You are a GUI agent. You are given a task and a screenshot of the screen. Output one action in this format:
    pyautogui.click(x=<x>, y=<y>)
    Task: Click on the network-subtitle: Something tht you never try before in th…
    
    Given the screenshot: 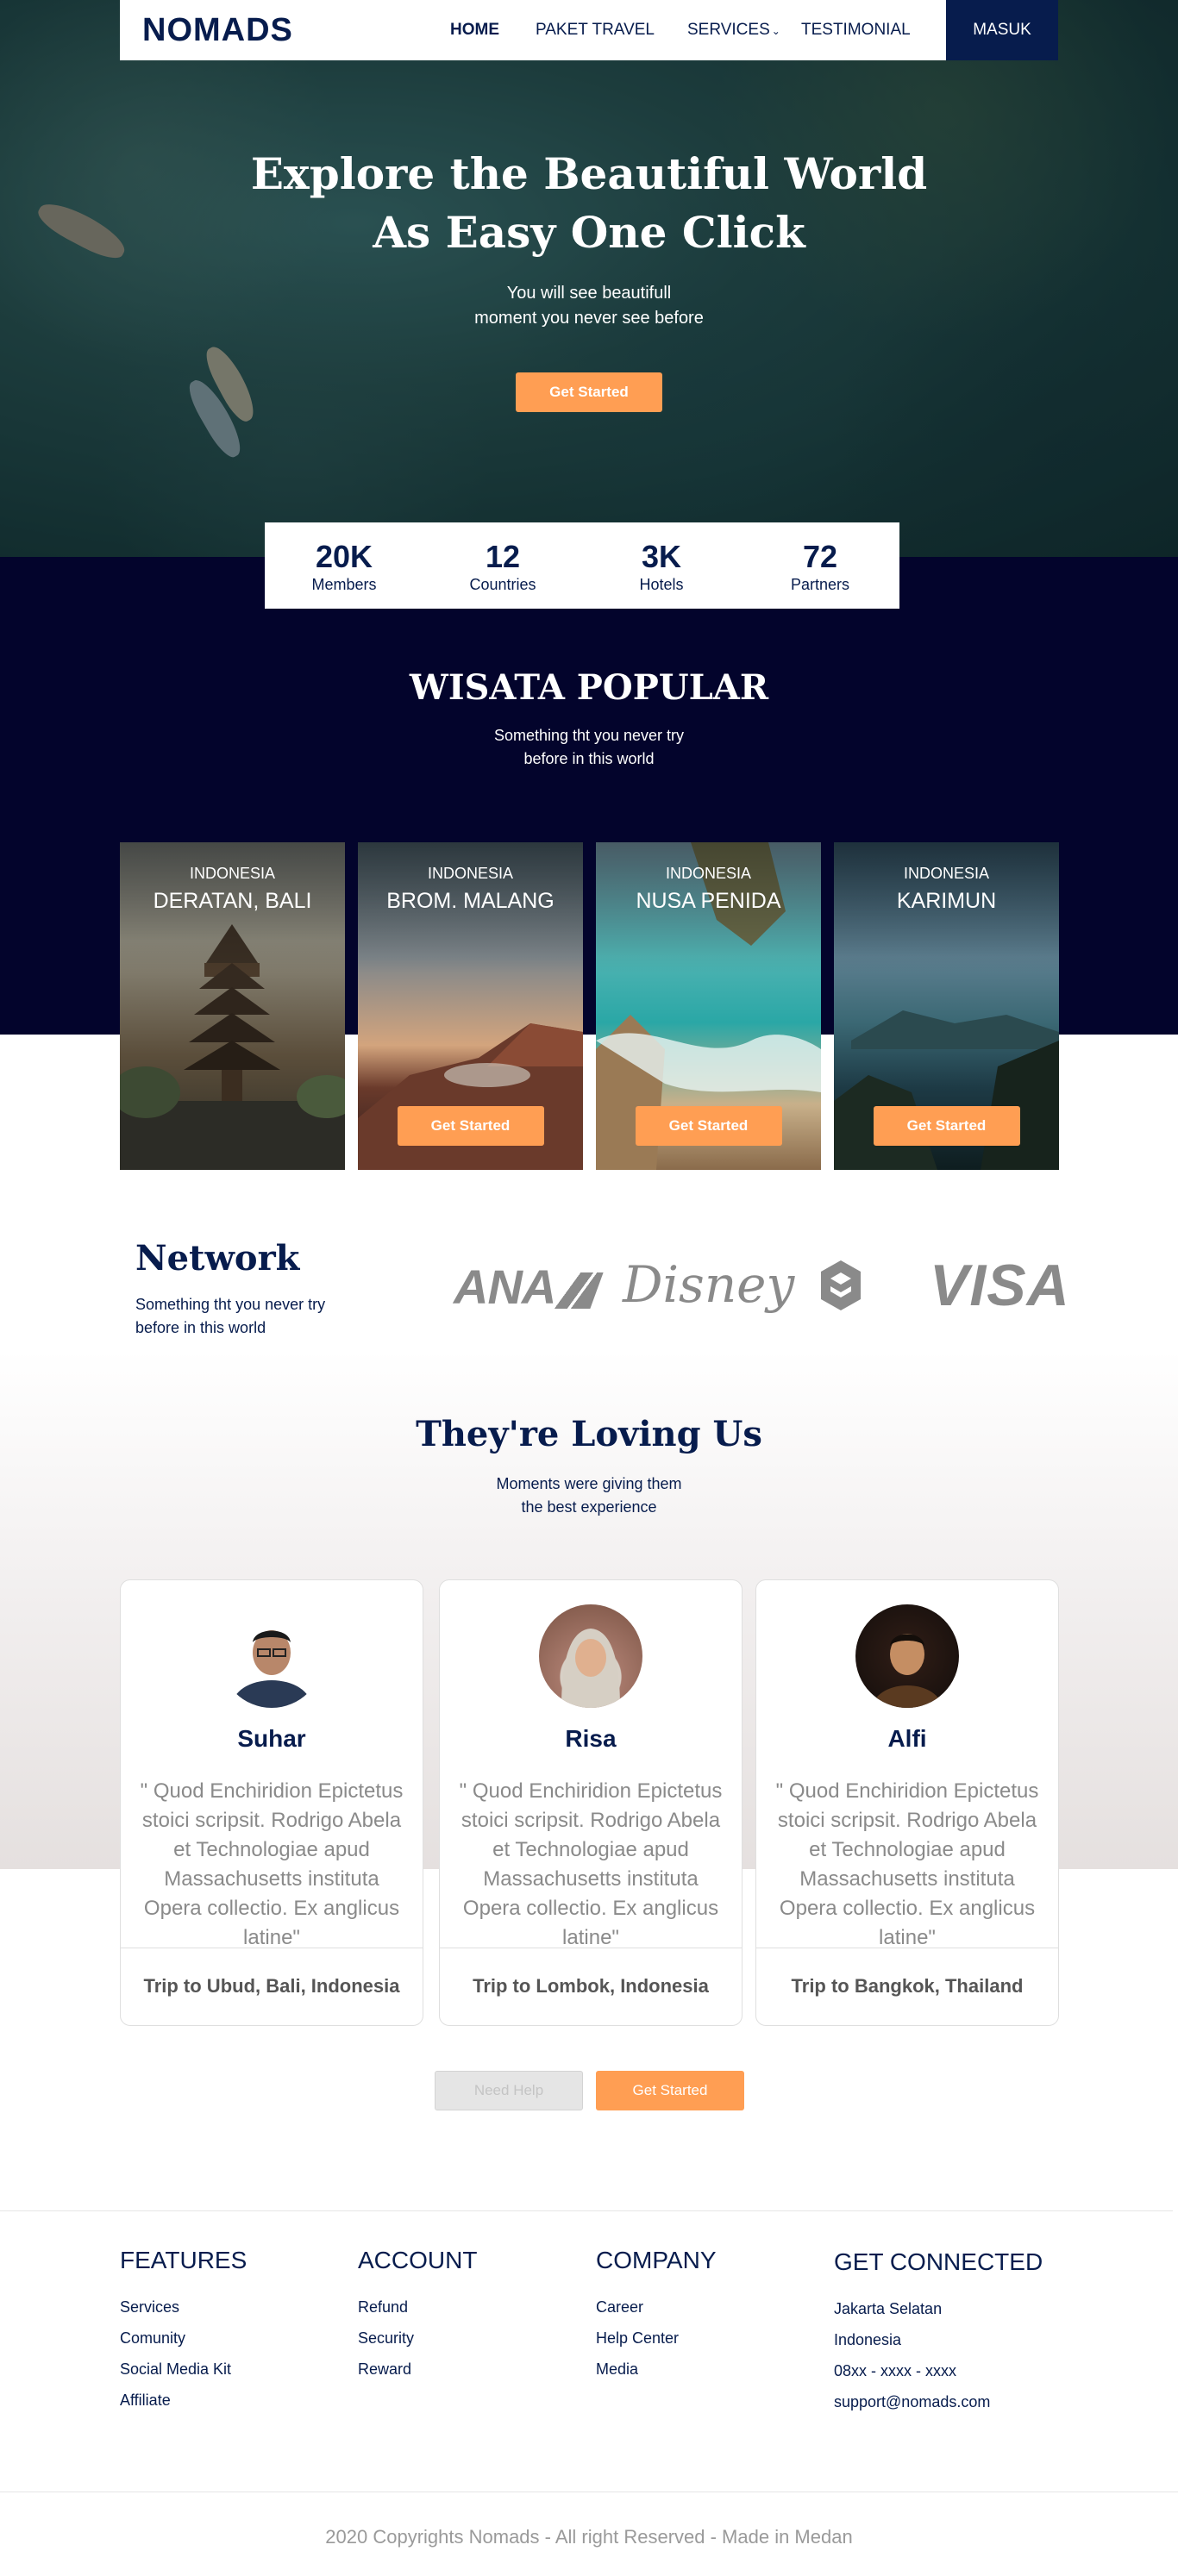 What is the action you would take?
    pyautogui.click(x=230, y=1316)
    